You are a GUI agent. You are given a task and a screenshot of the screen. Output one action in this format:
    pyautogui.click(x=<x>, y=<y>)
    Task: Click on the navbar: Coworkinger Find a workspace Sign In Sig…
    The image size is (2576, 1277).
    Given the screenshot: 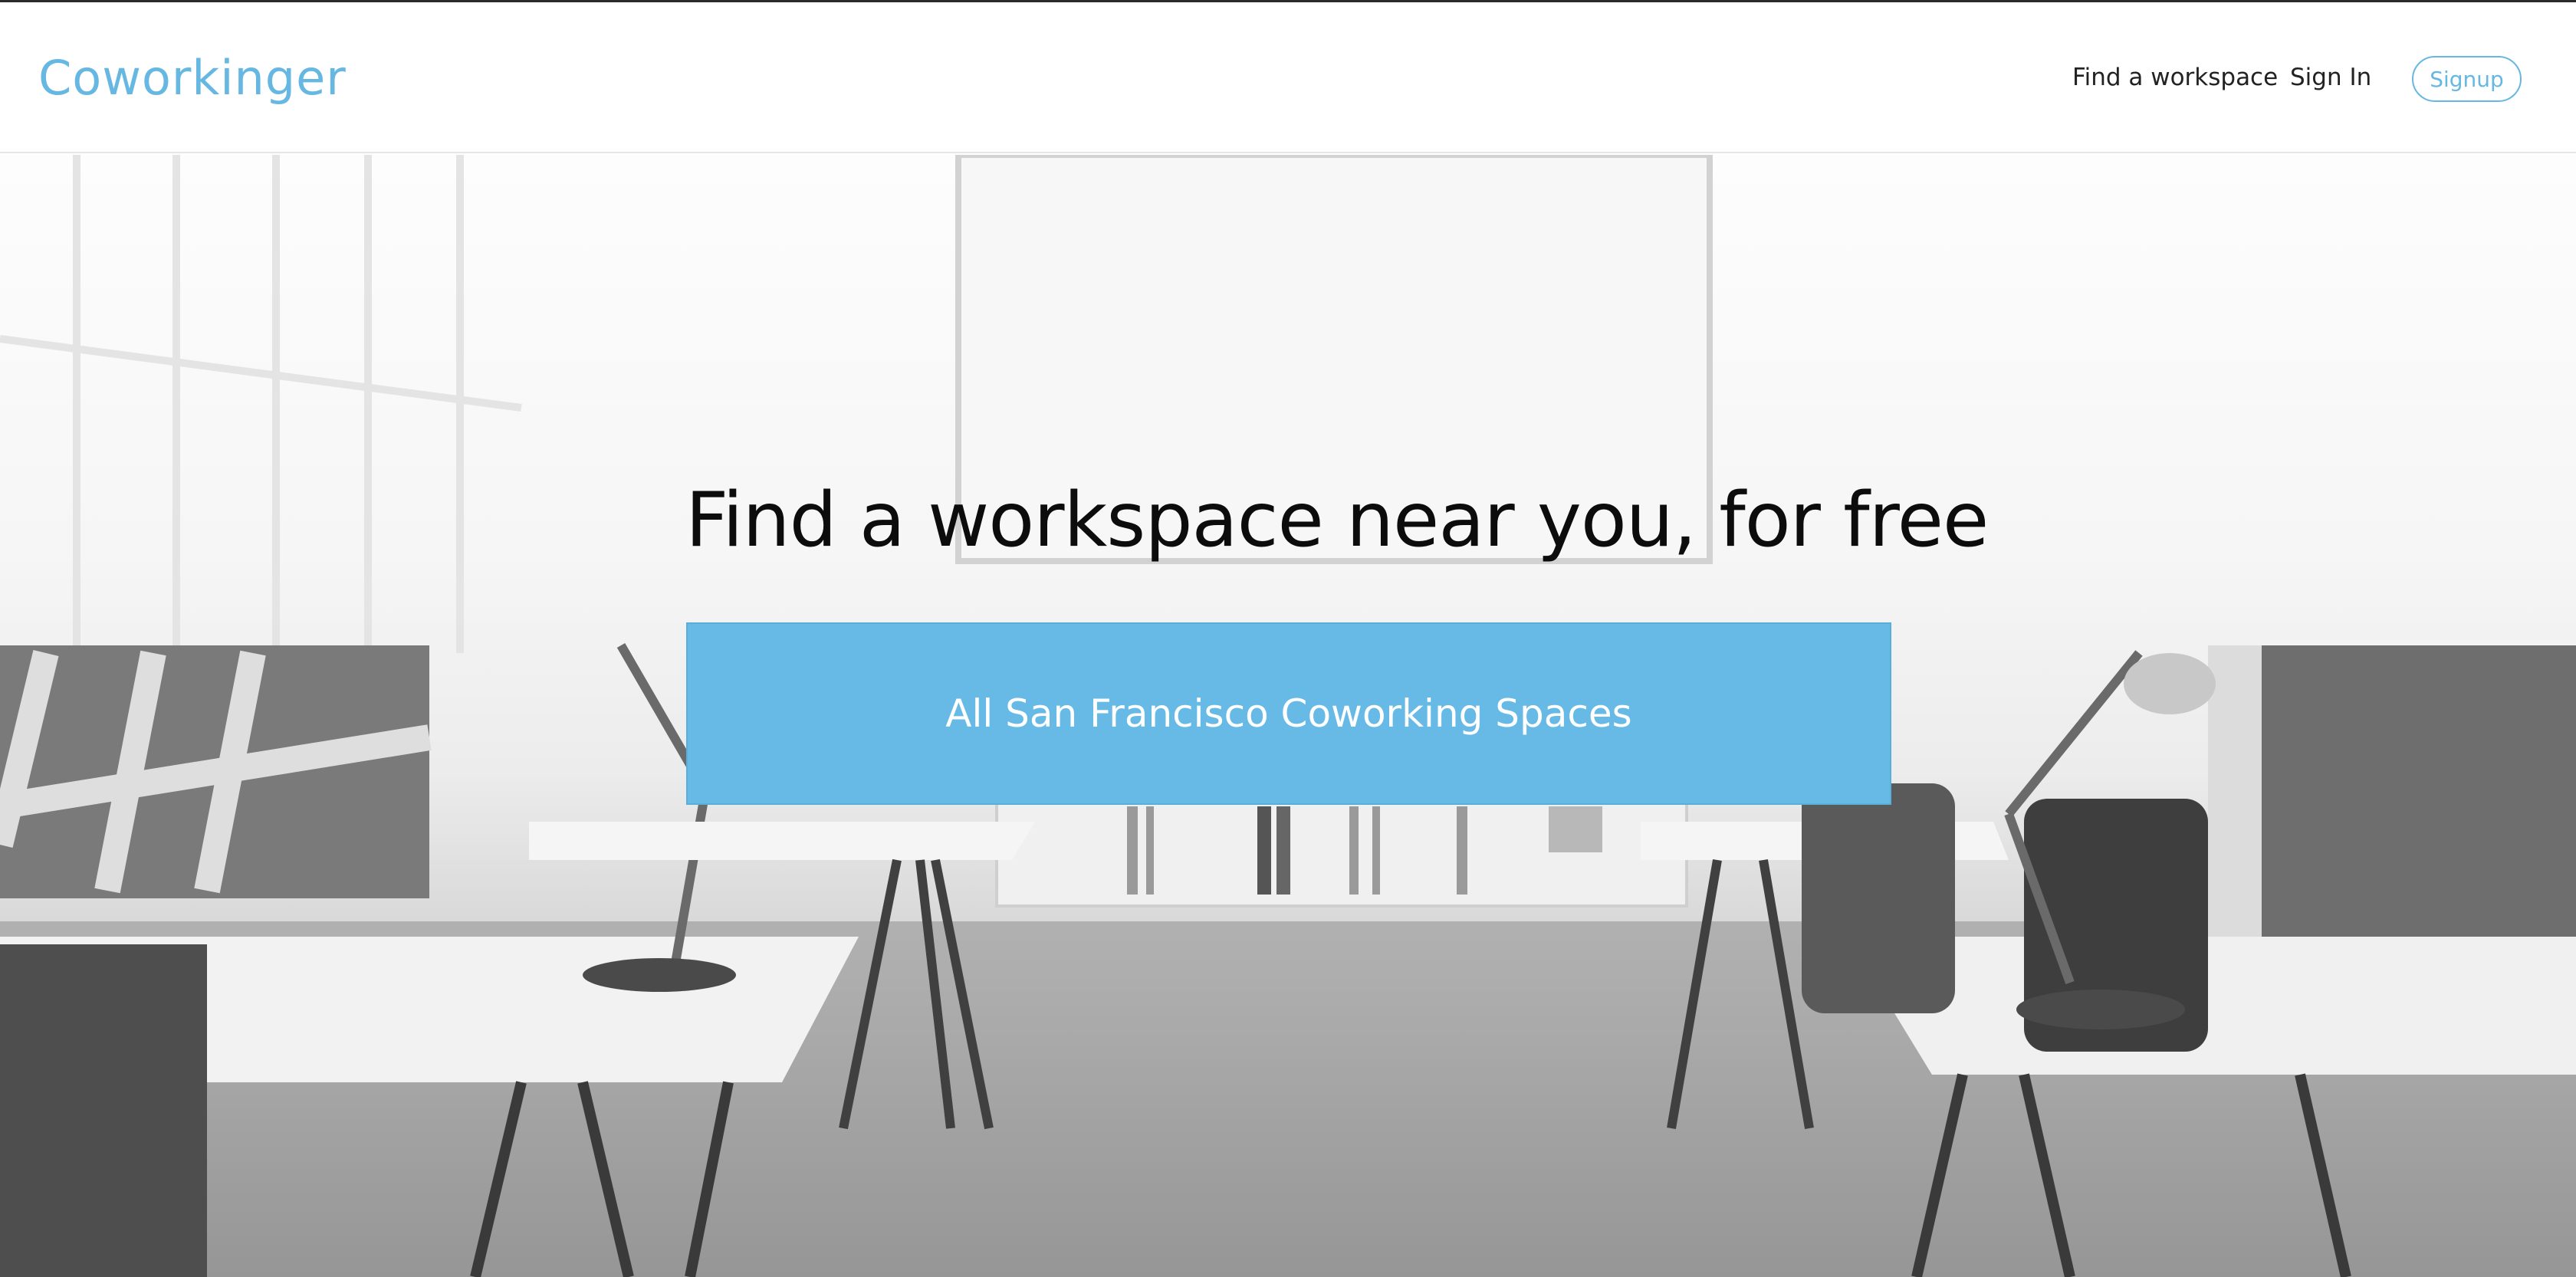 What is the action you would take?
    pyautogui.click(x=1288, y=77)
    